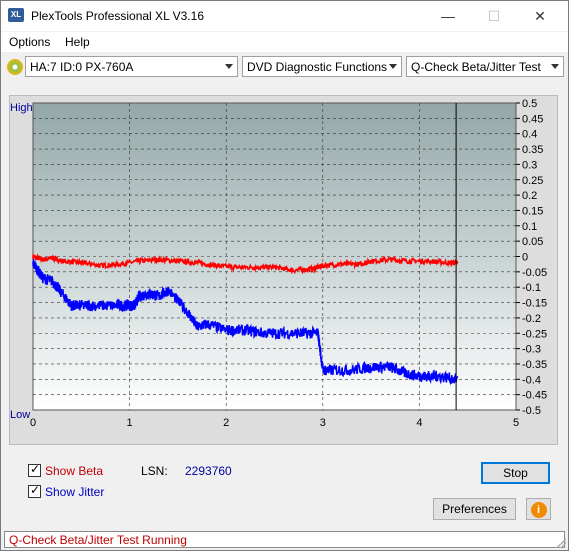 This screenshot has width=569, height=551. What do you see at coordinates (494, 16) in the screenshot?
I see `maximize-button: ☐` at bounding box center [494, 16].